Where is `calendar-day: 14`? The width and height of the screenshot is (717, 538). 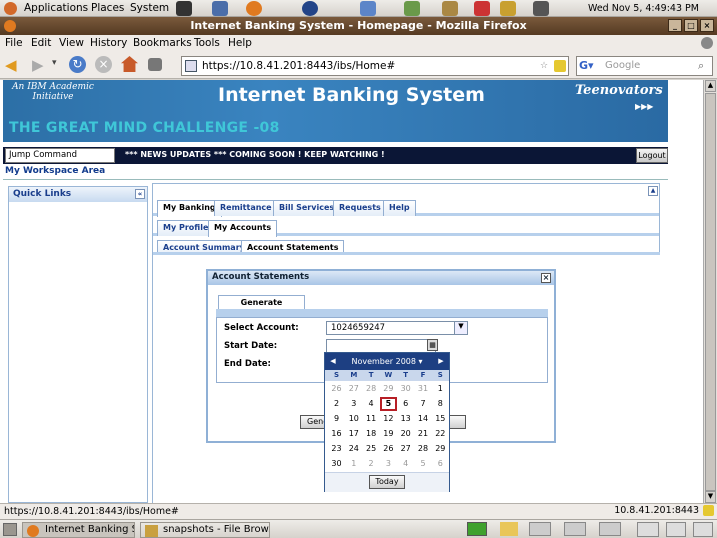 calendar-day: 14 is located at coordinates (423, 419).